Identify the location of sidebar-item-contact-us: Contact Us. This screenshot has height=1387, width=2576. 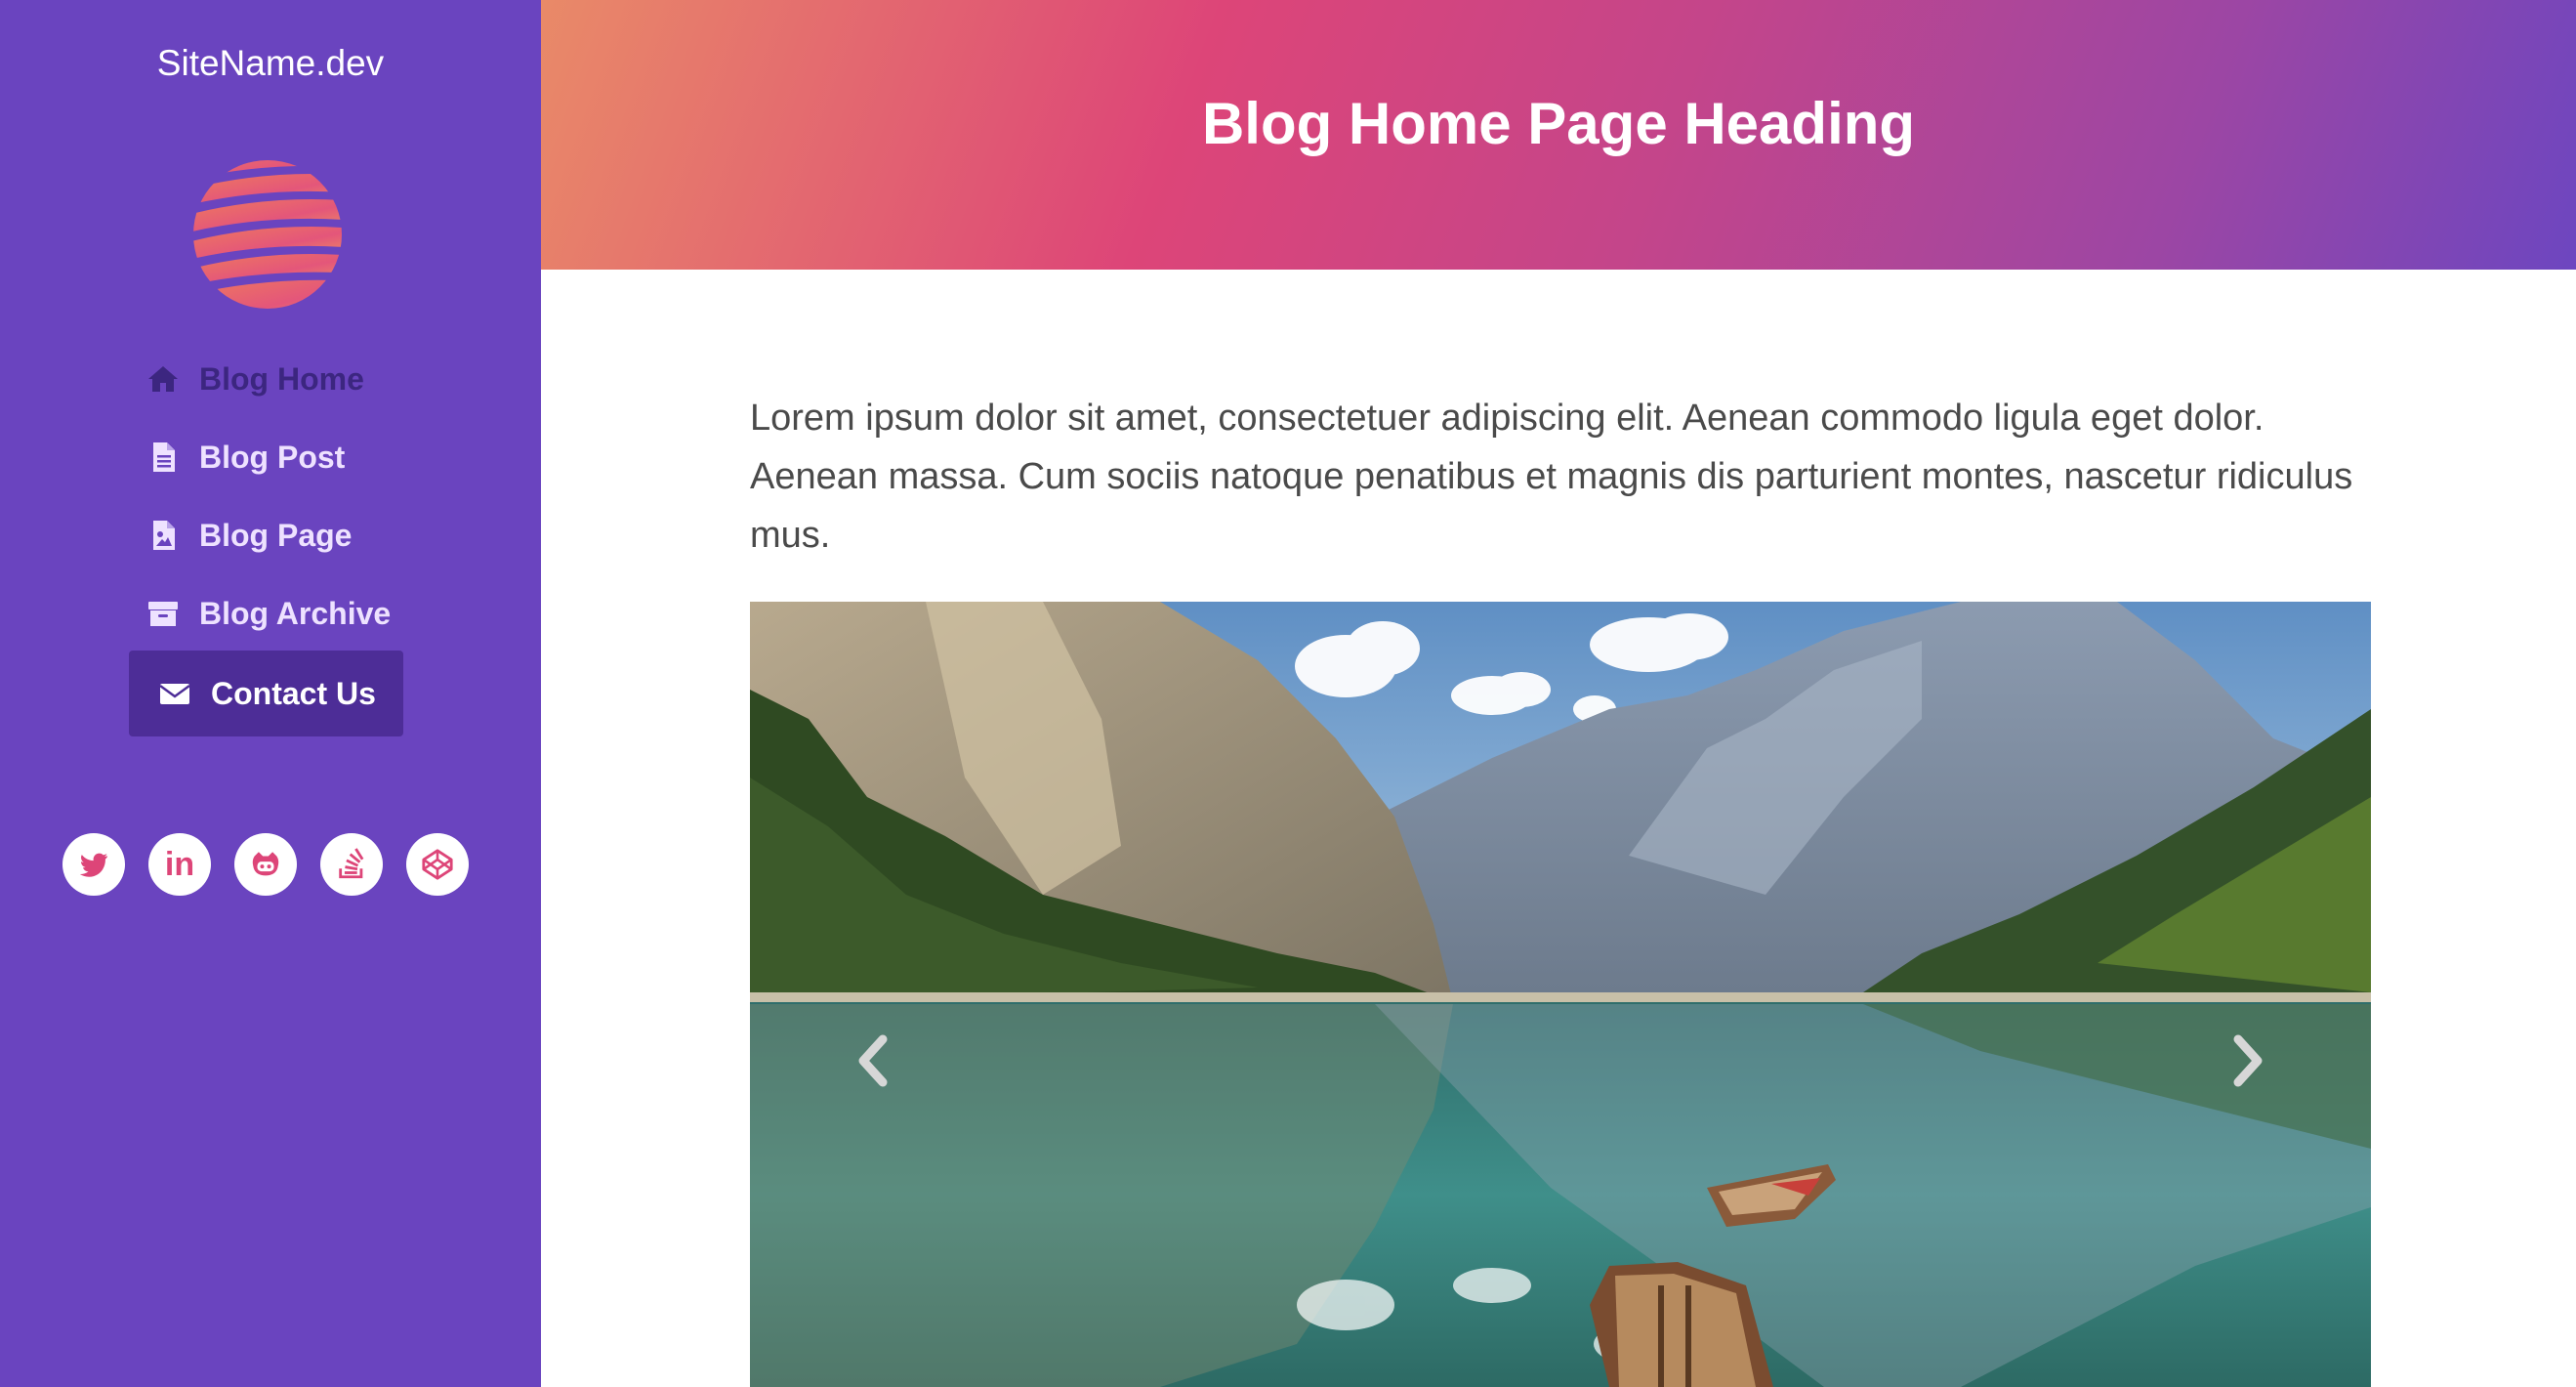
(266, 693).